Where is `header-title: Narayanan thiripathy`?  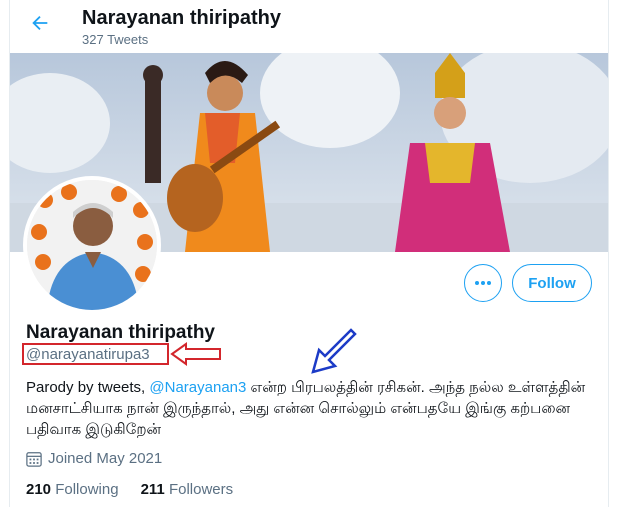
header-title: Narayanan thiripathy is located at coordinates (181, 18).